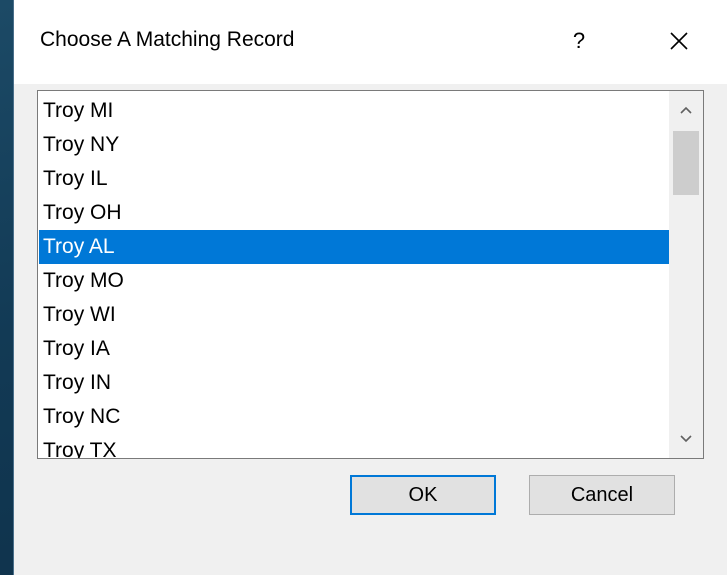 The height and width of the screenshot is (575, 727). Describe the element at coordinates (355, 417) in the screenshot. I see `list-item: Troy NC` at that location.